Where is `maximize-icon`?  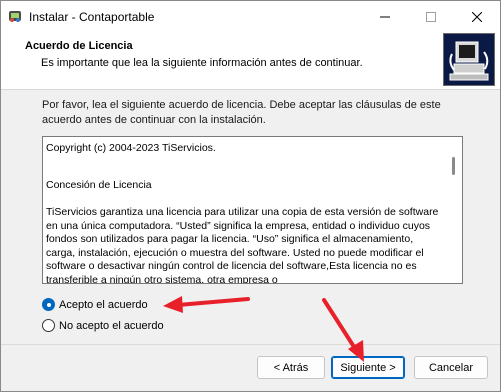 maximize-icon is located at coordinates (431, 16).